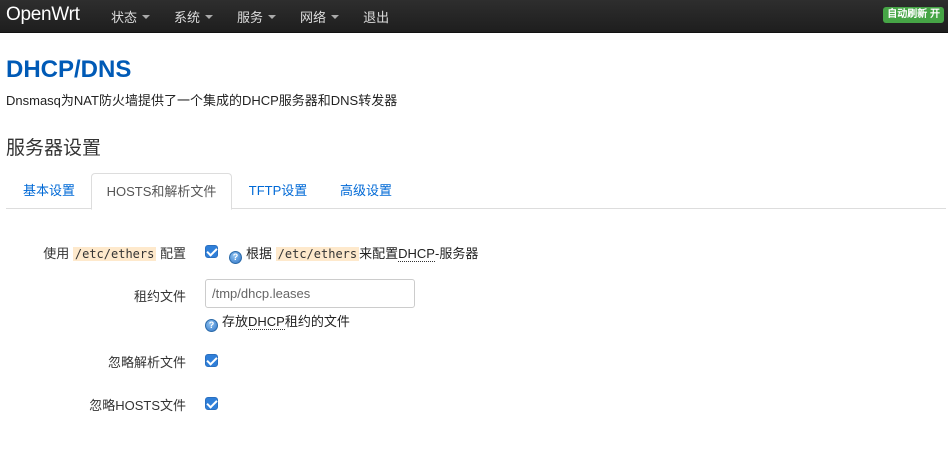 This screenshot has height=472, width=948. What do you see at coordinates (137, 405) in the screenshot?
I see `nohosts-label: 忽略HOSTS文件` at bounding box center [137, 405].